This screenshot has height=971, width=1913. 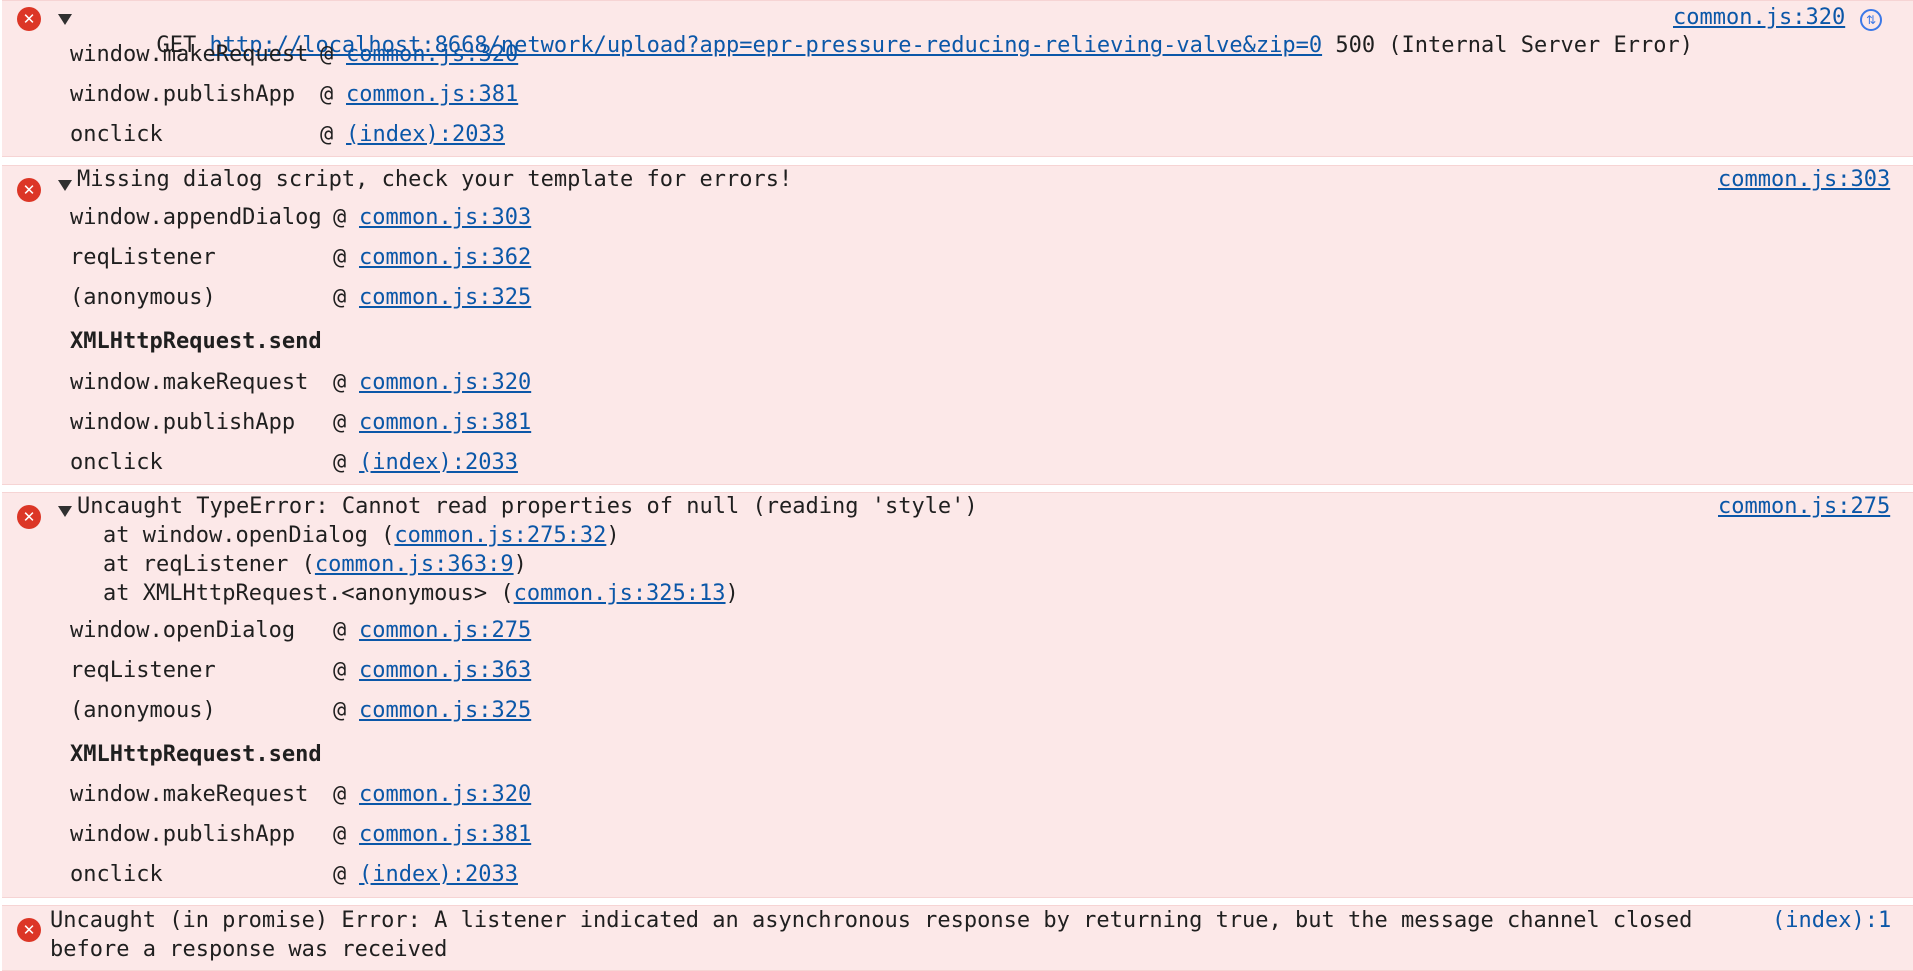 I want to click on stack-function: window.openDialog, so click(x=183, y=630).